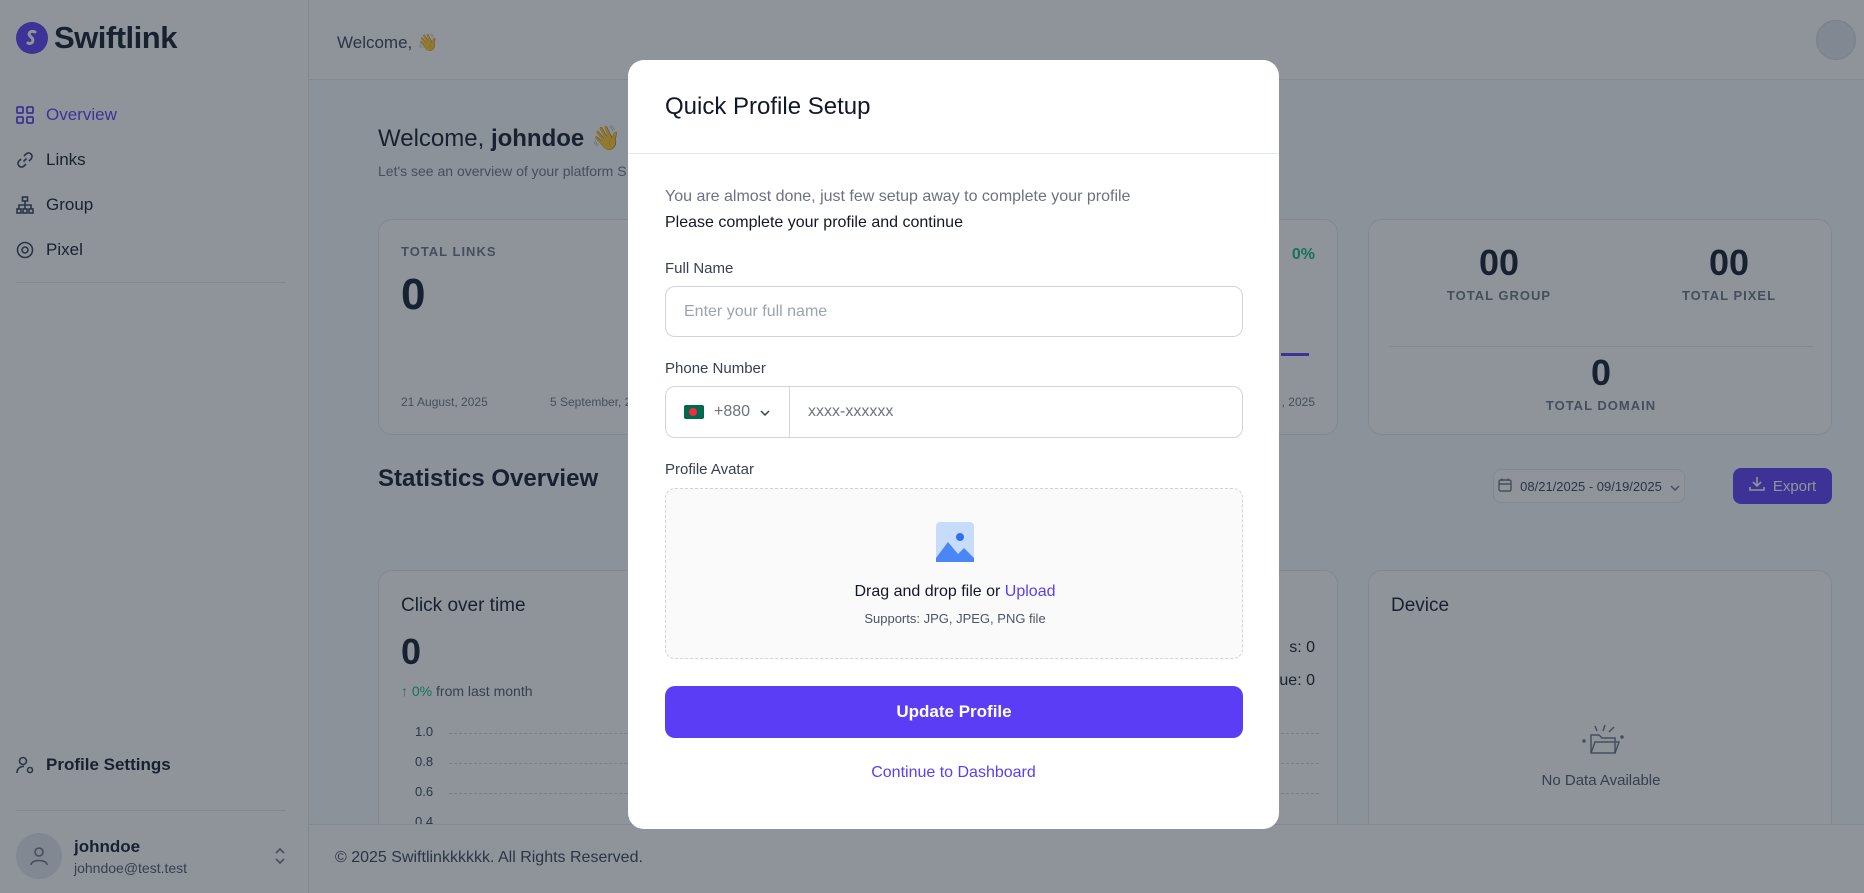 The width and height of the screenshot is (1864, 893). I want to click on phone-input, so click(1016, 412).